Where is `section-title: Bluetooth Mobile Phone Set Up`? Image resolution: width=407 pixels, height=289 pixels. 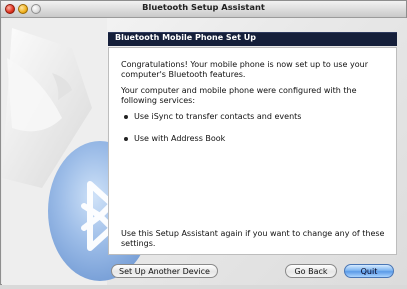
section-title: Bluetooth Mobile Phone Set Up is located at coordinates (185, 37).